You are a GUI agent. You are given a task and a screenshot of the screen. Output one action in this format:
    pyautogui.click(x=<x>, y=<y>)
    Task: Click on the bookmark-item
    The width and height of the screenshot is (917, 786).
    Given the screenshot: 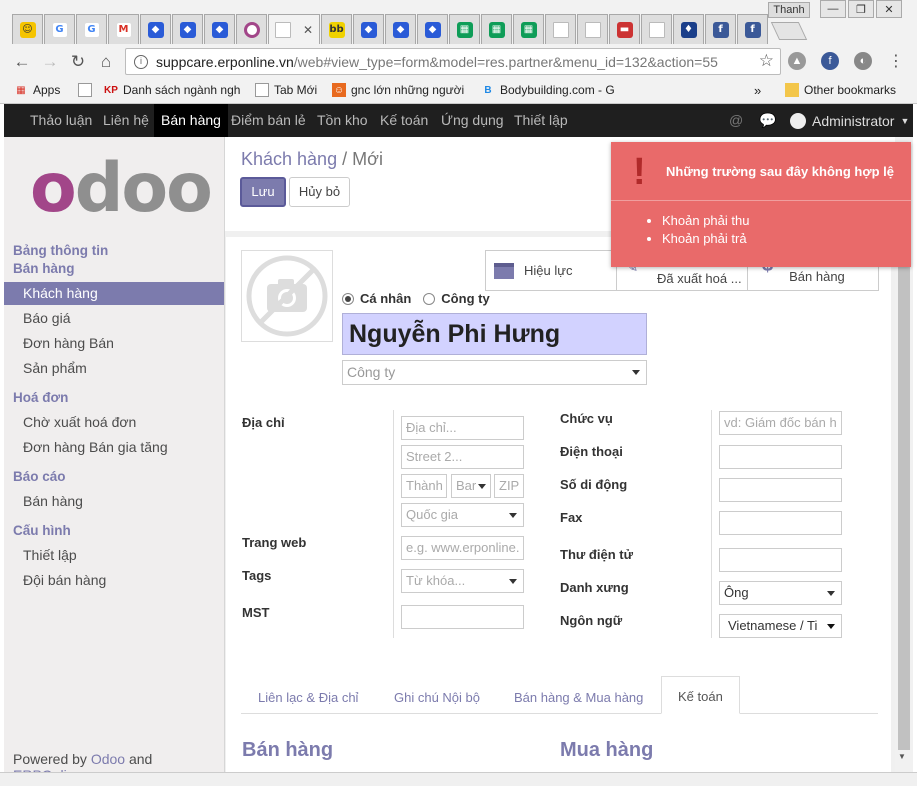 What is the action you would take?
    pyautogui.click(x=87, y=90)
    